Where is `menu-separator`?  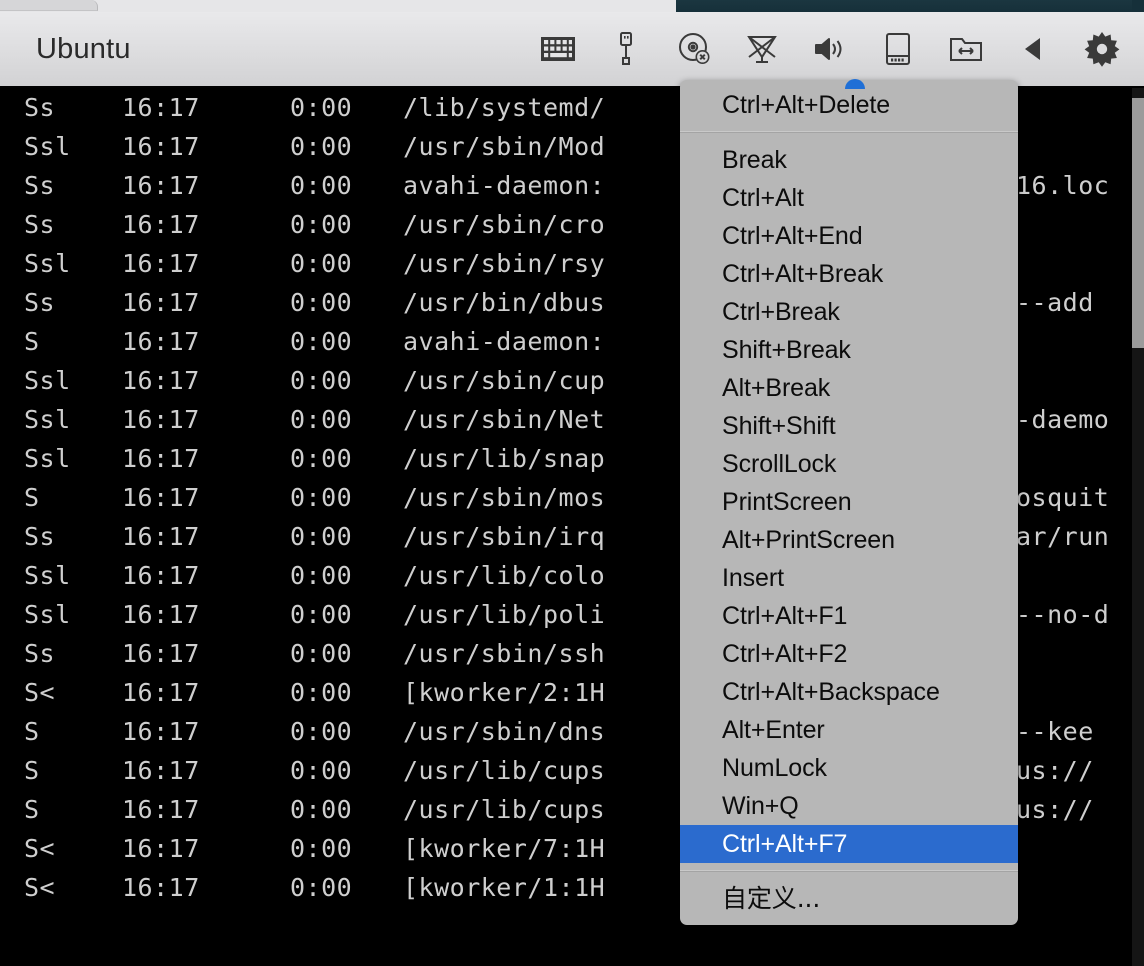
menu-separator is located at coordinates (849, 871).